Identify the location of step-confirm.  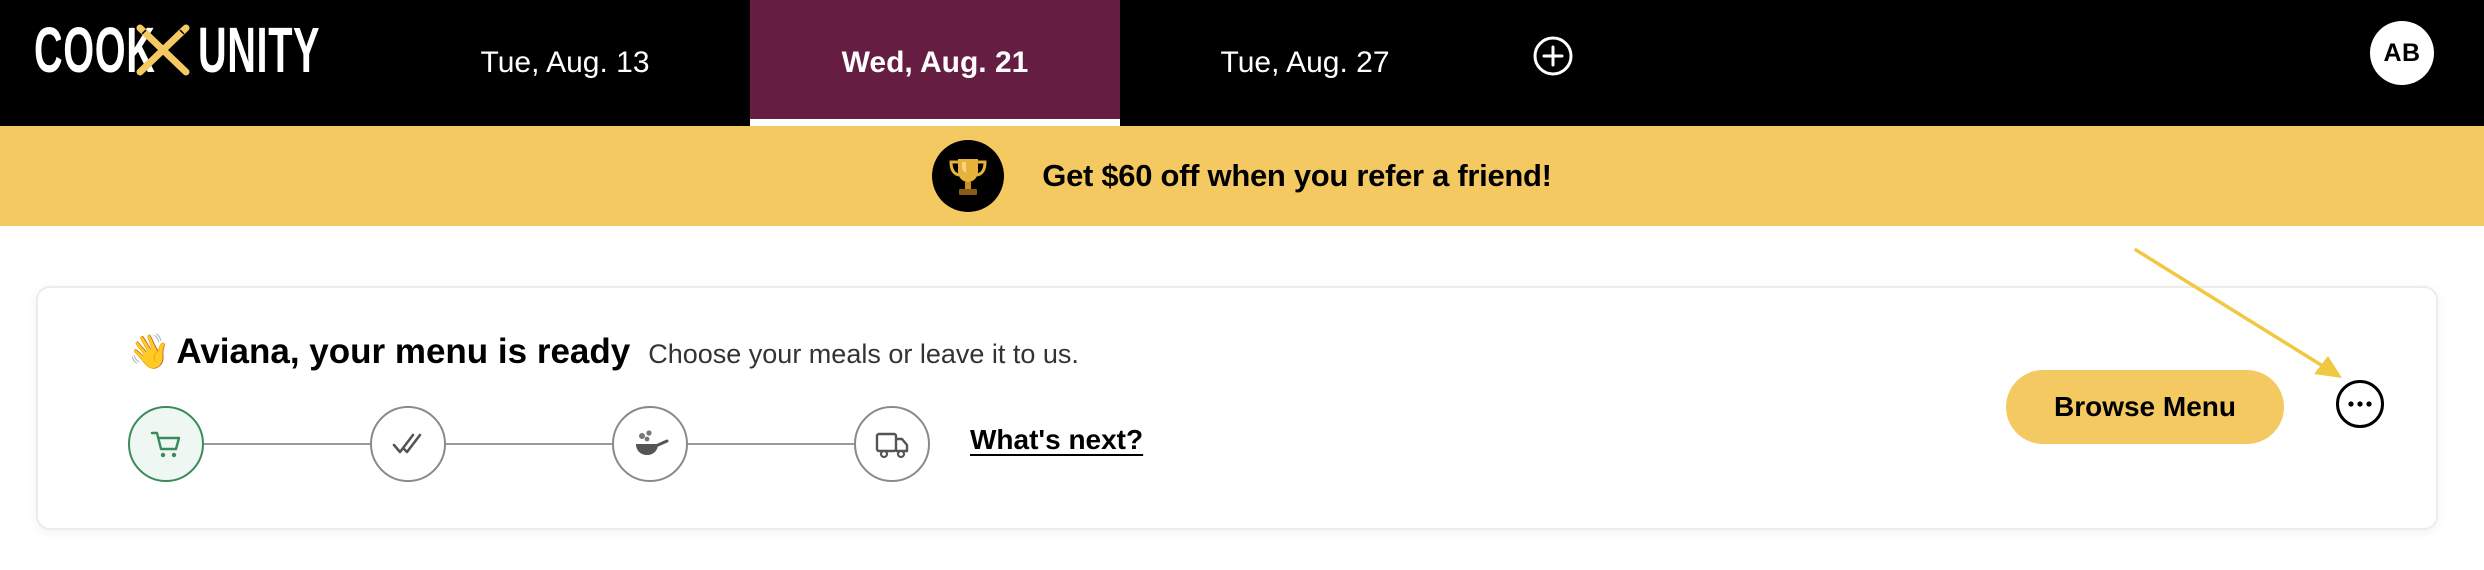
(408, 444).